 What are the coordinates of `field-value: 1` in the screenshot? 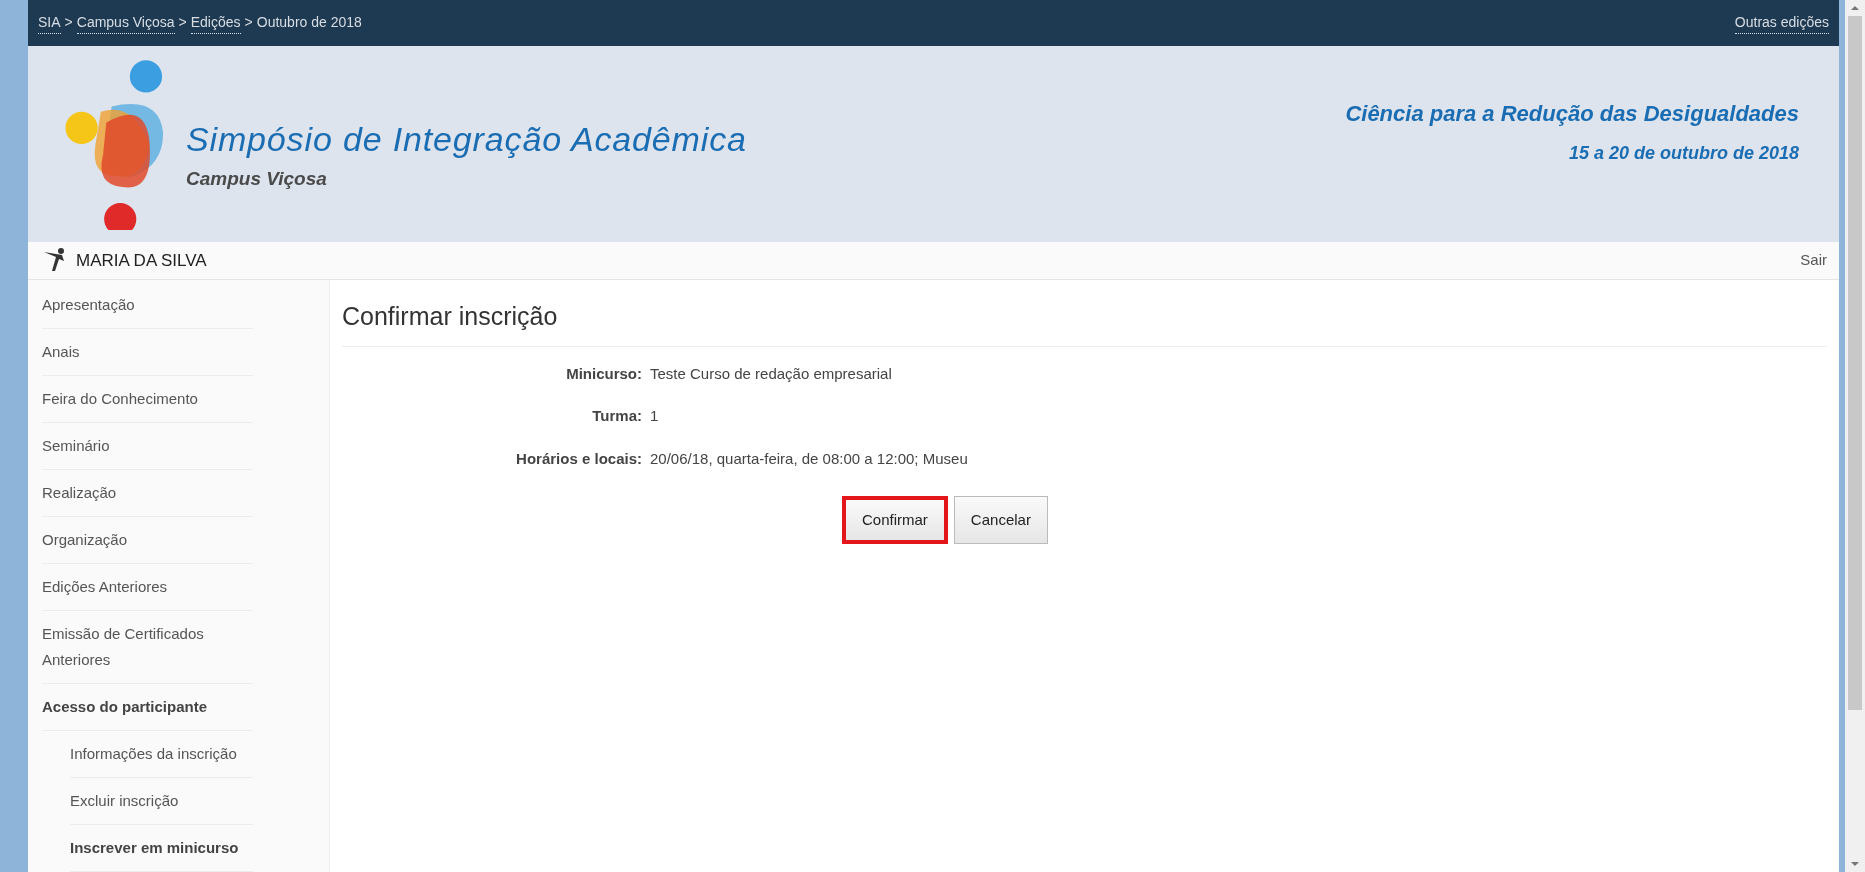 It's located at (654, 416).